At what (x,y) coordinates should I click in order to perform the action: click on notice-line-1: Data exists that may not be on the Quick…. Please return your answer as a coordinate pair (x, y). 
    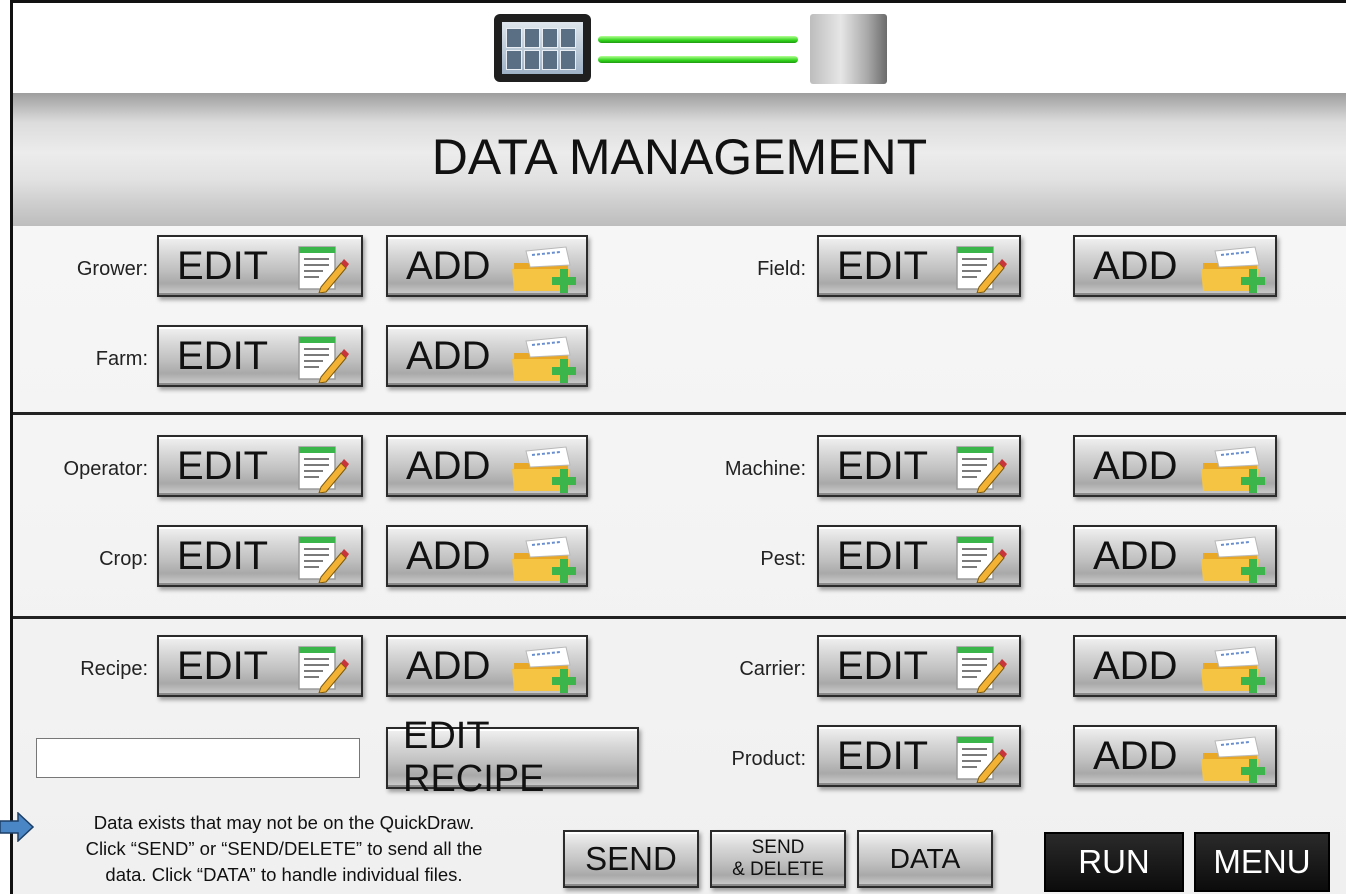
    Looking at the image, I should click on (284, 822).